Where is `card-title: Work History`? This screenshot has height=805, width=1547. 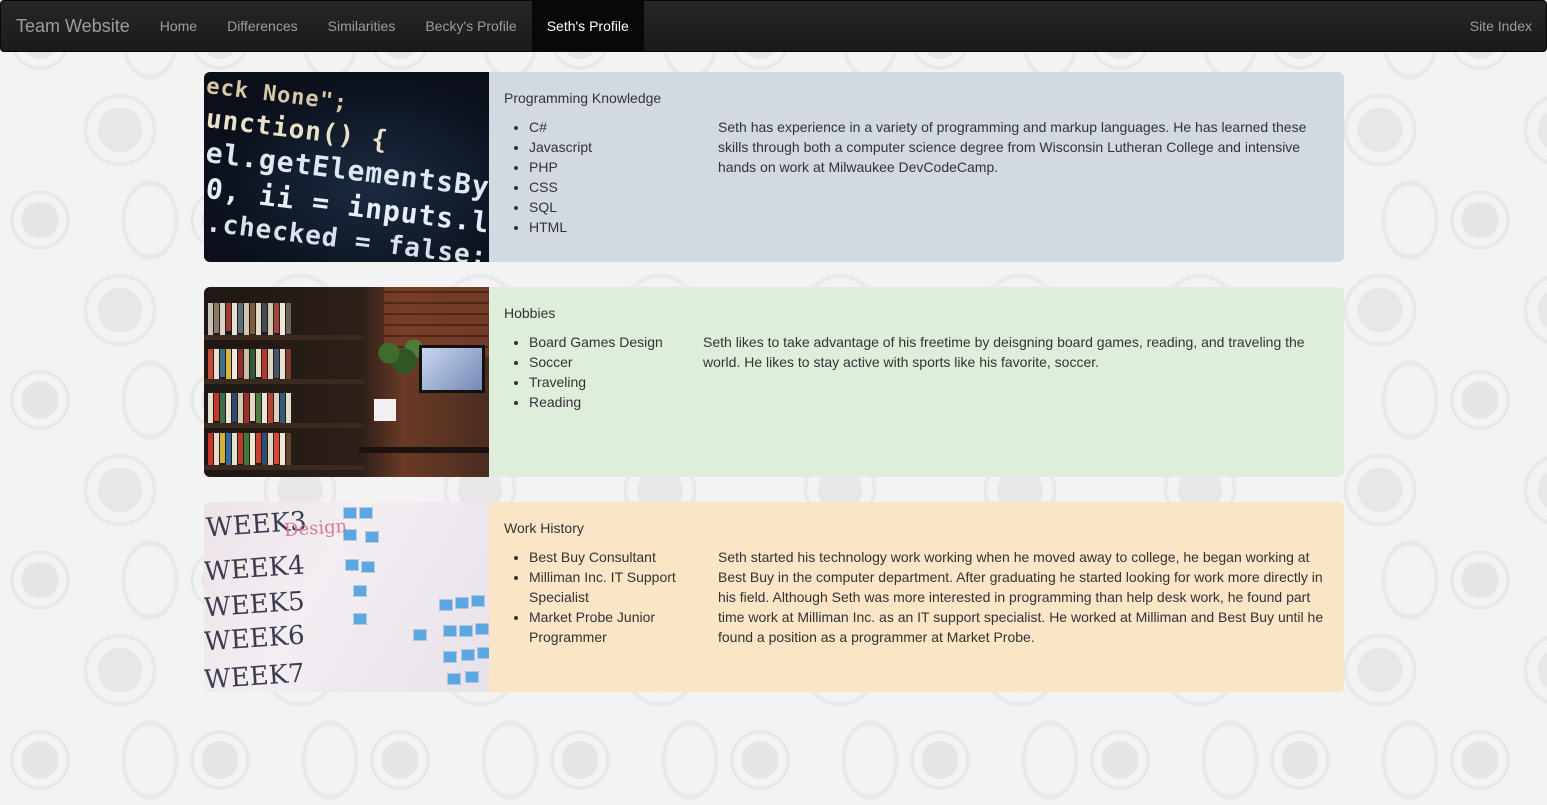 card-title: Work History is located at coordinates (544, 528).